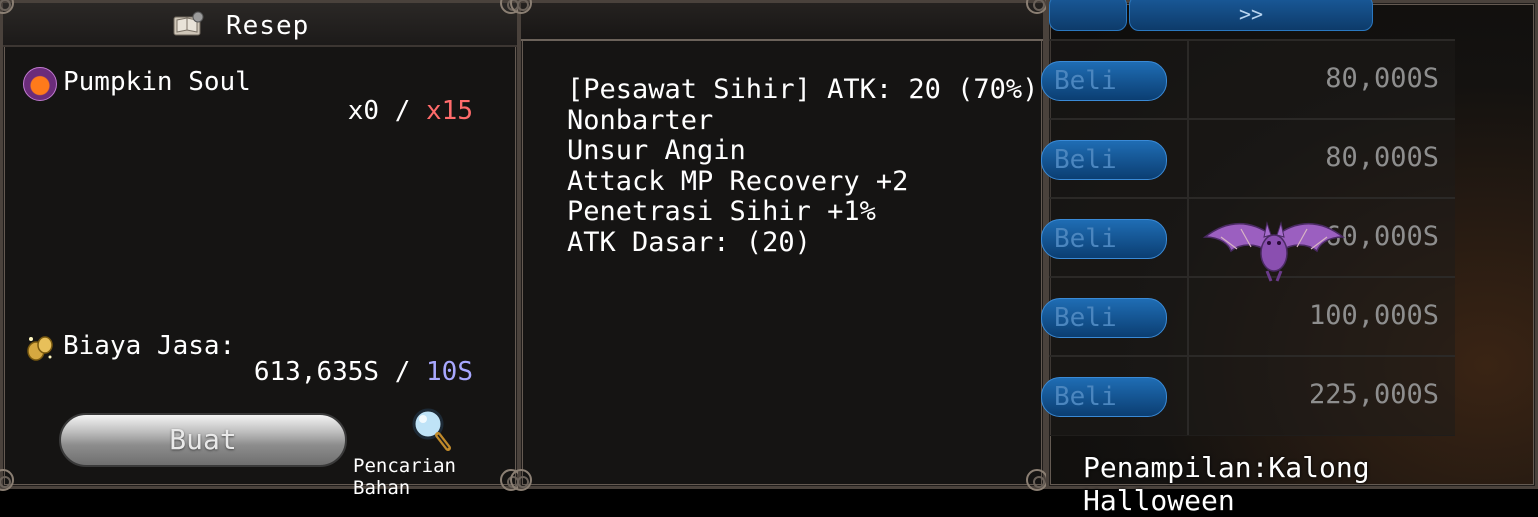  Describe the element at coordinates (689, 242) in the screenshot. I see `stat-line: ATK Dasar: (20)` at that location.